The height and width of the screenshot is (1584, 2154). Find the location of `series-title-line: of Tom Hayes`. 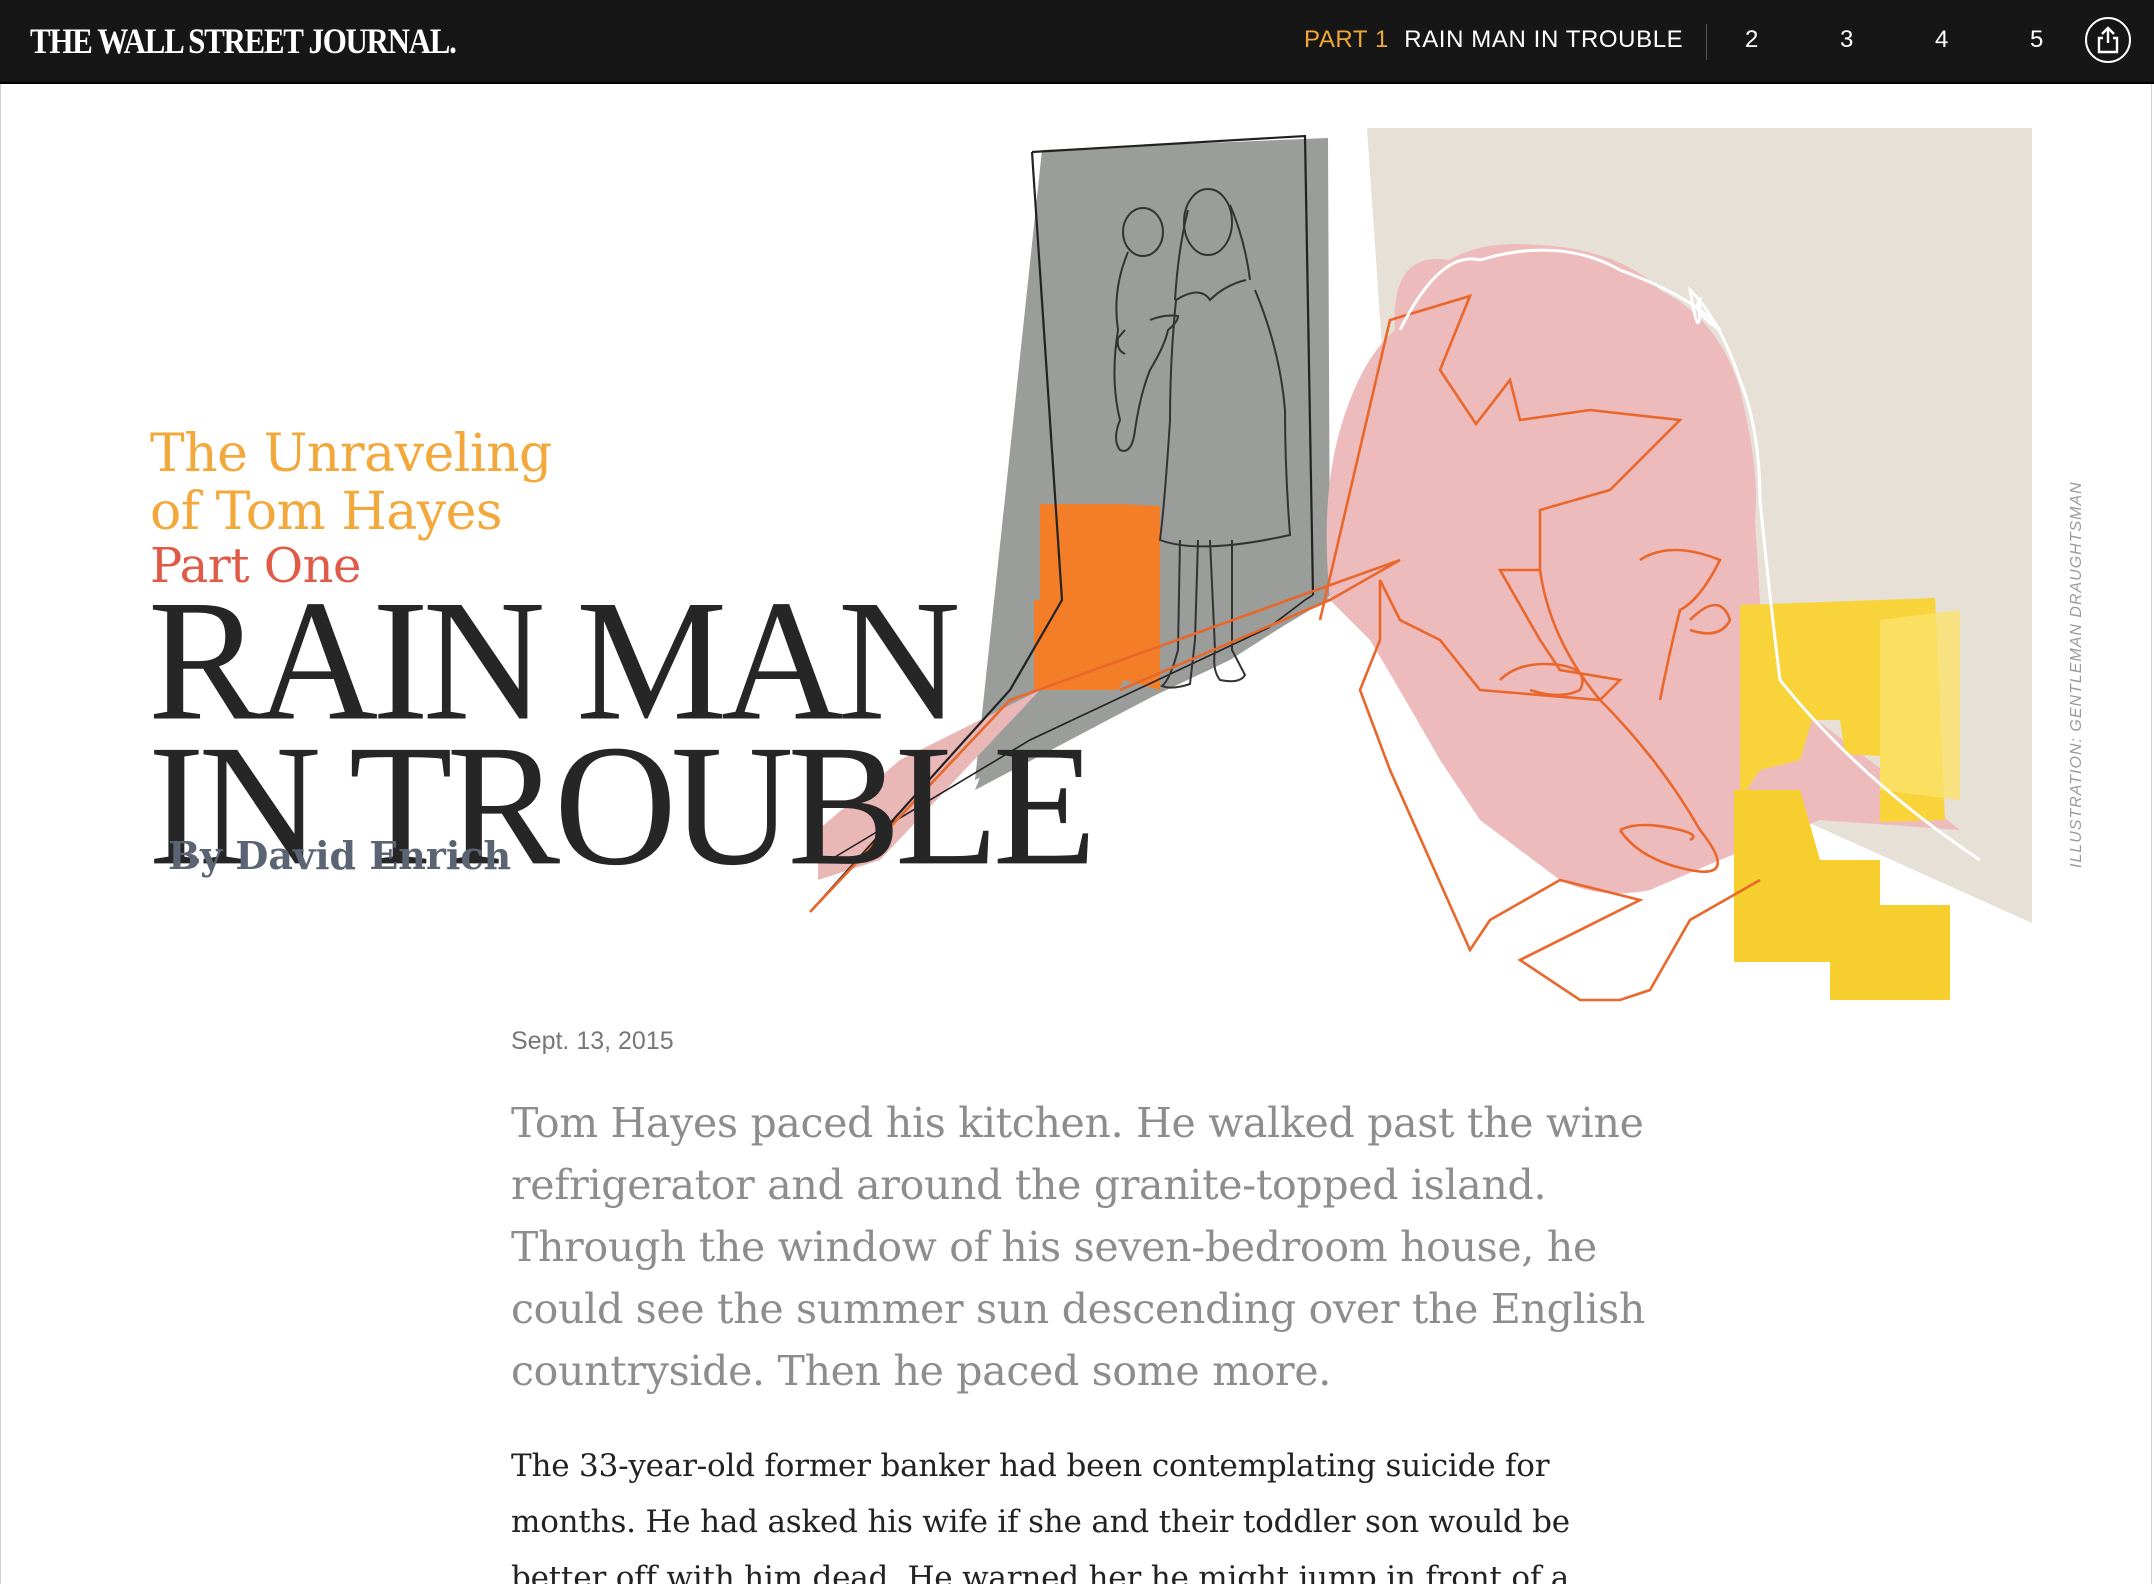

series-title-line: of Tom Hayes is located at coordinates (326, 512).